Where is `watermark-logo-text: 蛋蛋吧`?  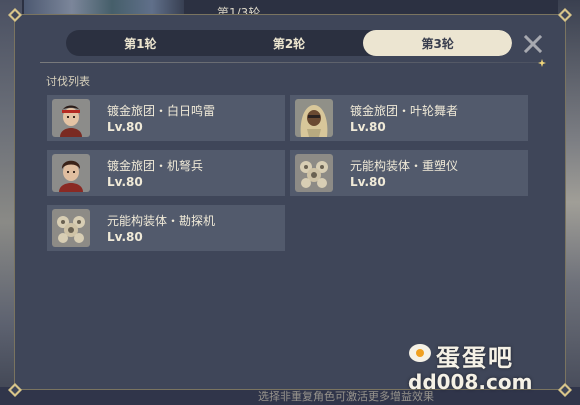 watermark-logo-text: 蛋蛋吧 is located at coordinates (475, 358).